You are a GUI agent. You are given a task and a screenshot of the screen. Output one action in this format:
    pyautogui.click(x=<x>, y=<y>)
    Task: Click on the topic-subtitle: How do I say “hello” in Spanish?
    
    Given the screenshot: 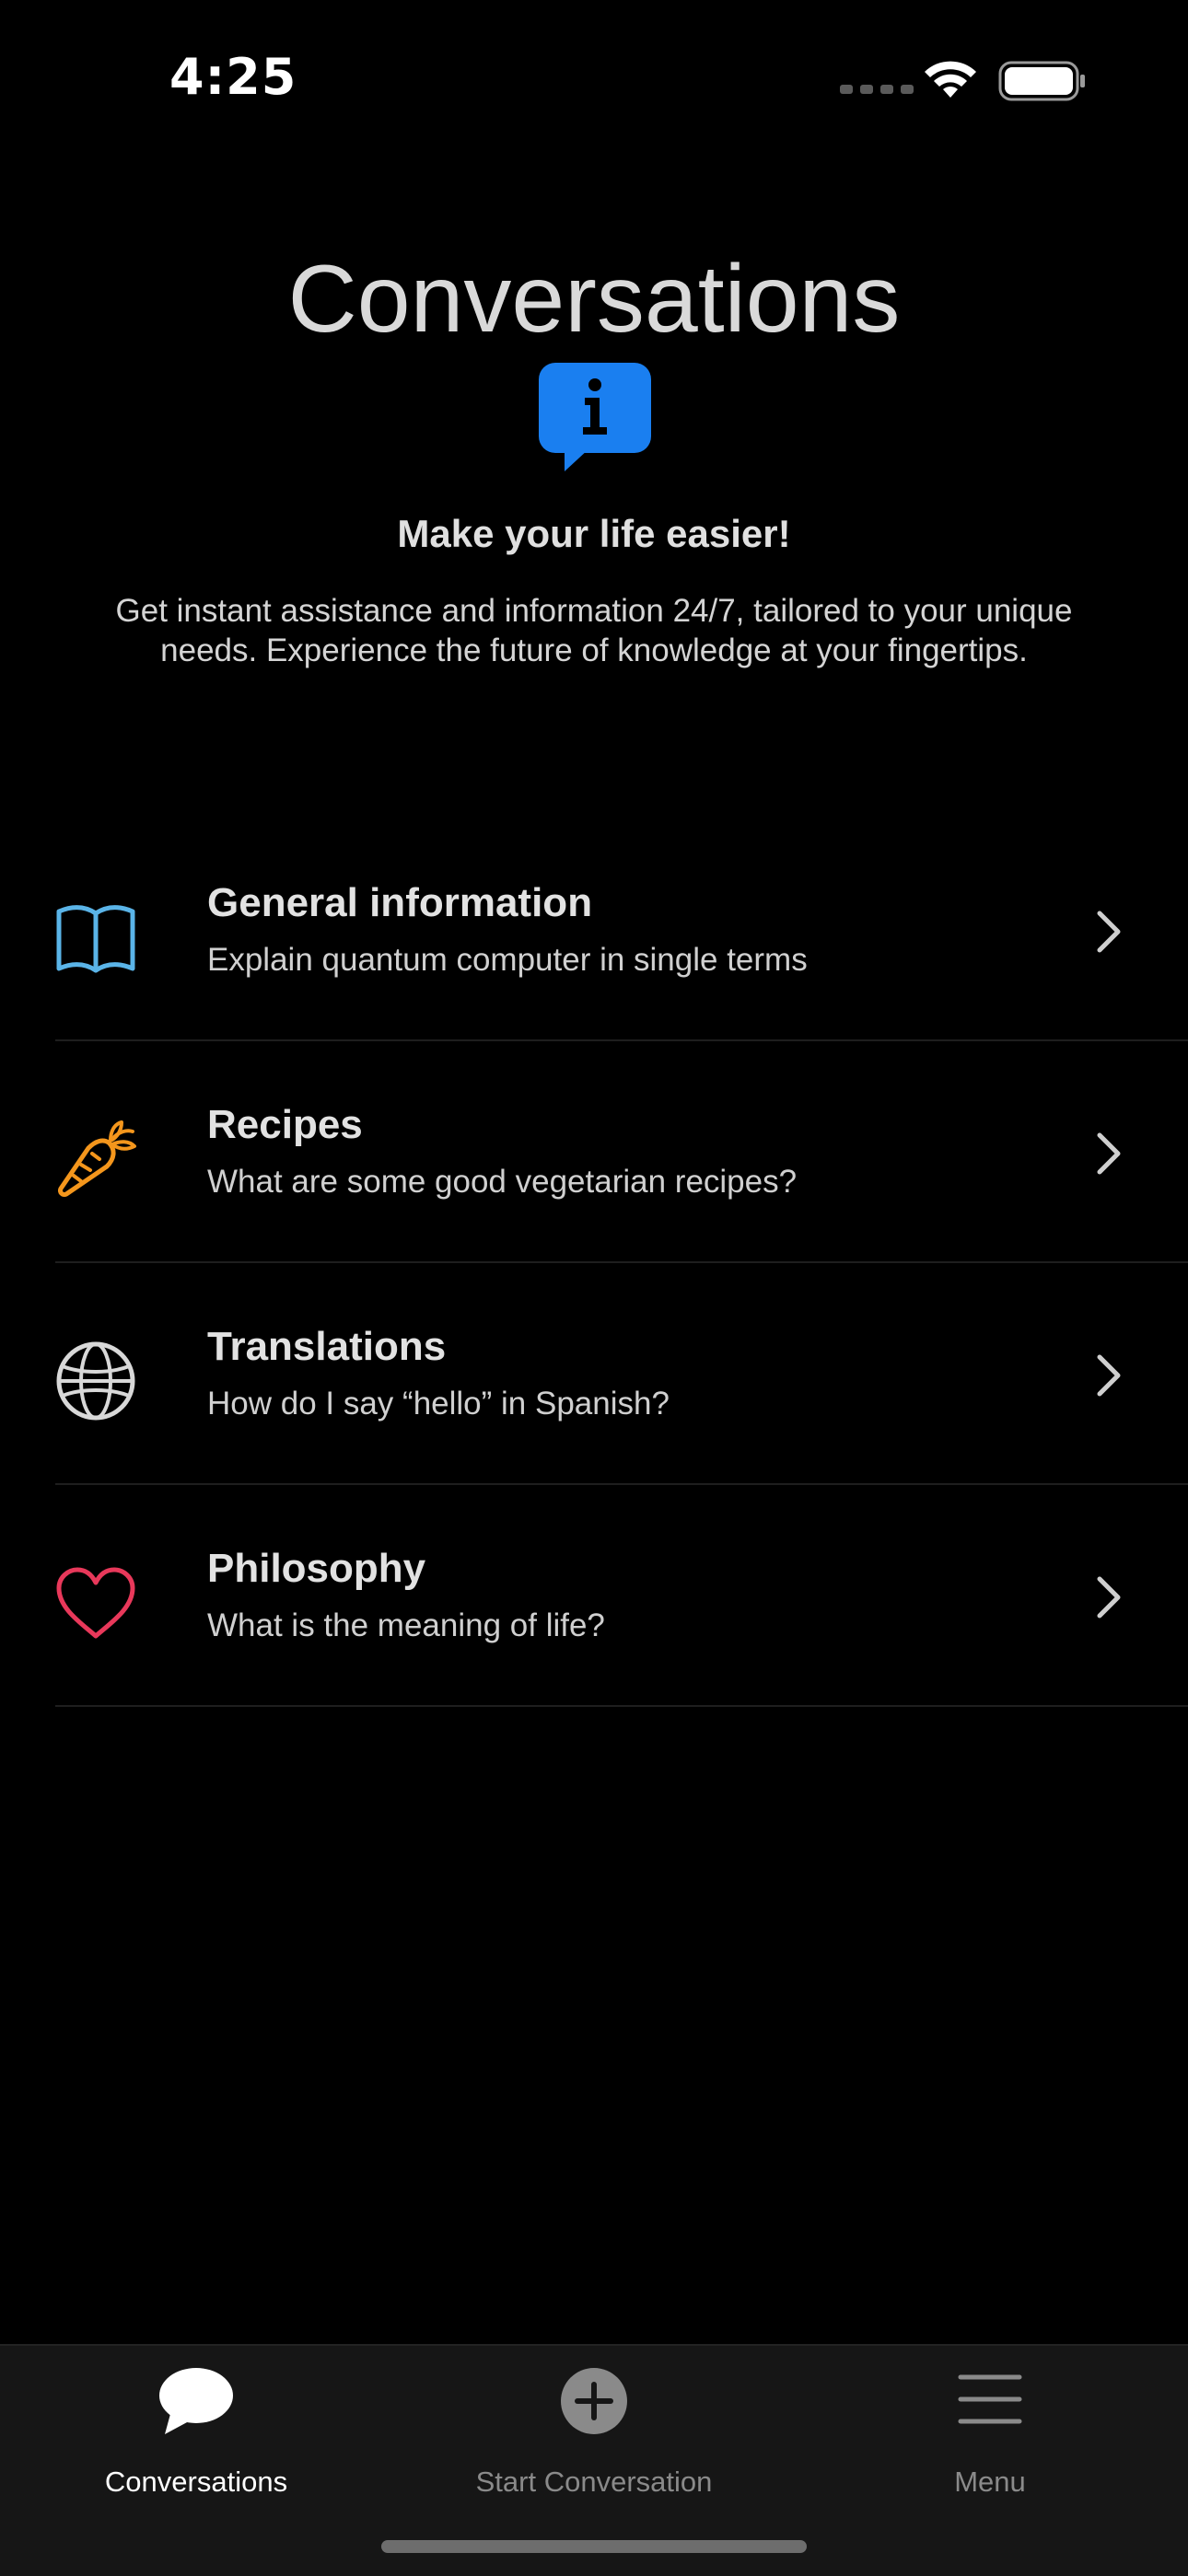 What is the action you would take?
    pyautogui.click(x=438, y=1403)
    